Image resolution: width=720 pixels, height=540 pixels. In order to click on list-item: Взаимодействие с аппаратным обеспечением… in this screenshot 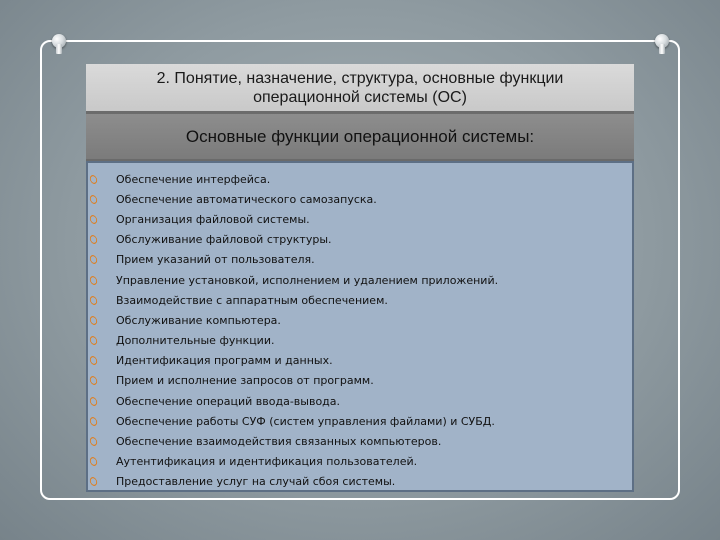, I will do `click(360, 300)`.